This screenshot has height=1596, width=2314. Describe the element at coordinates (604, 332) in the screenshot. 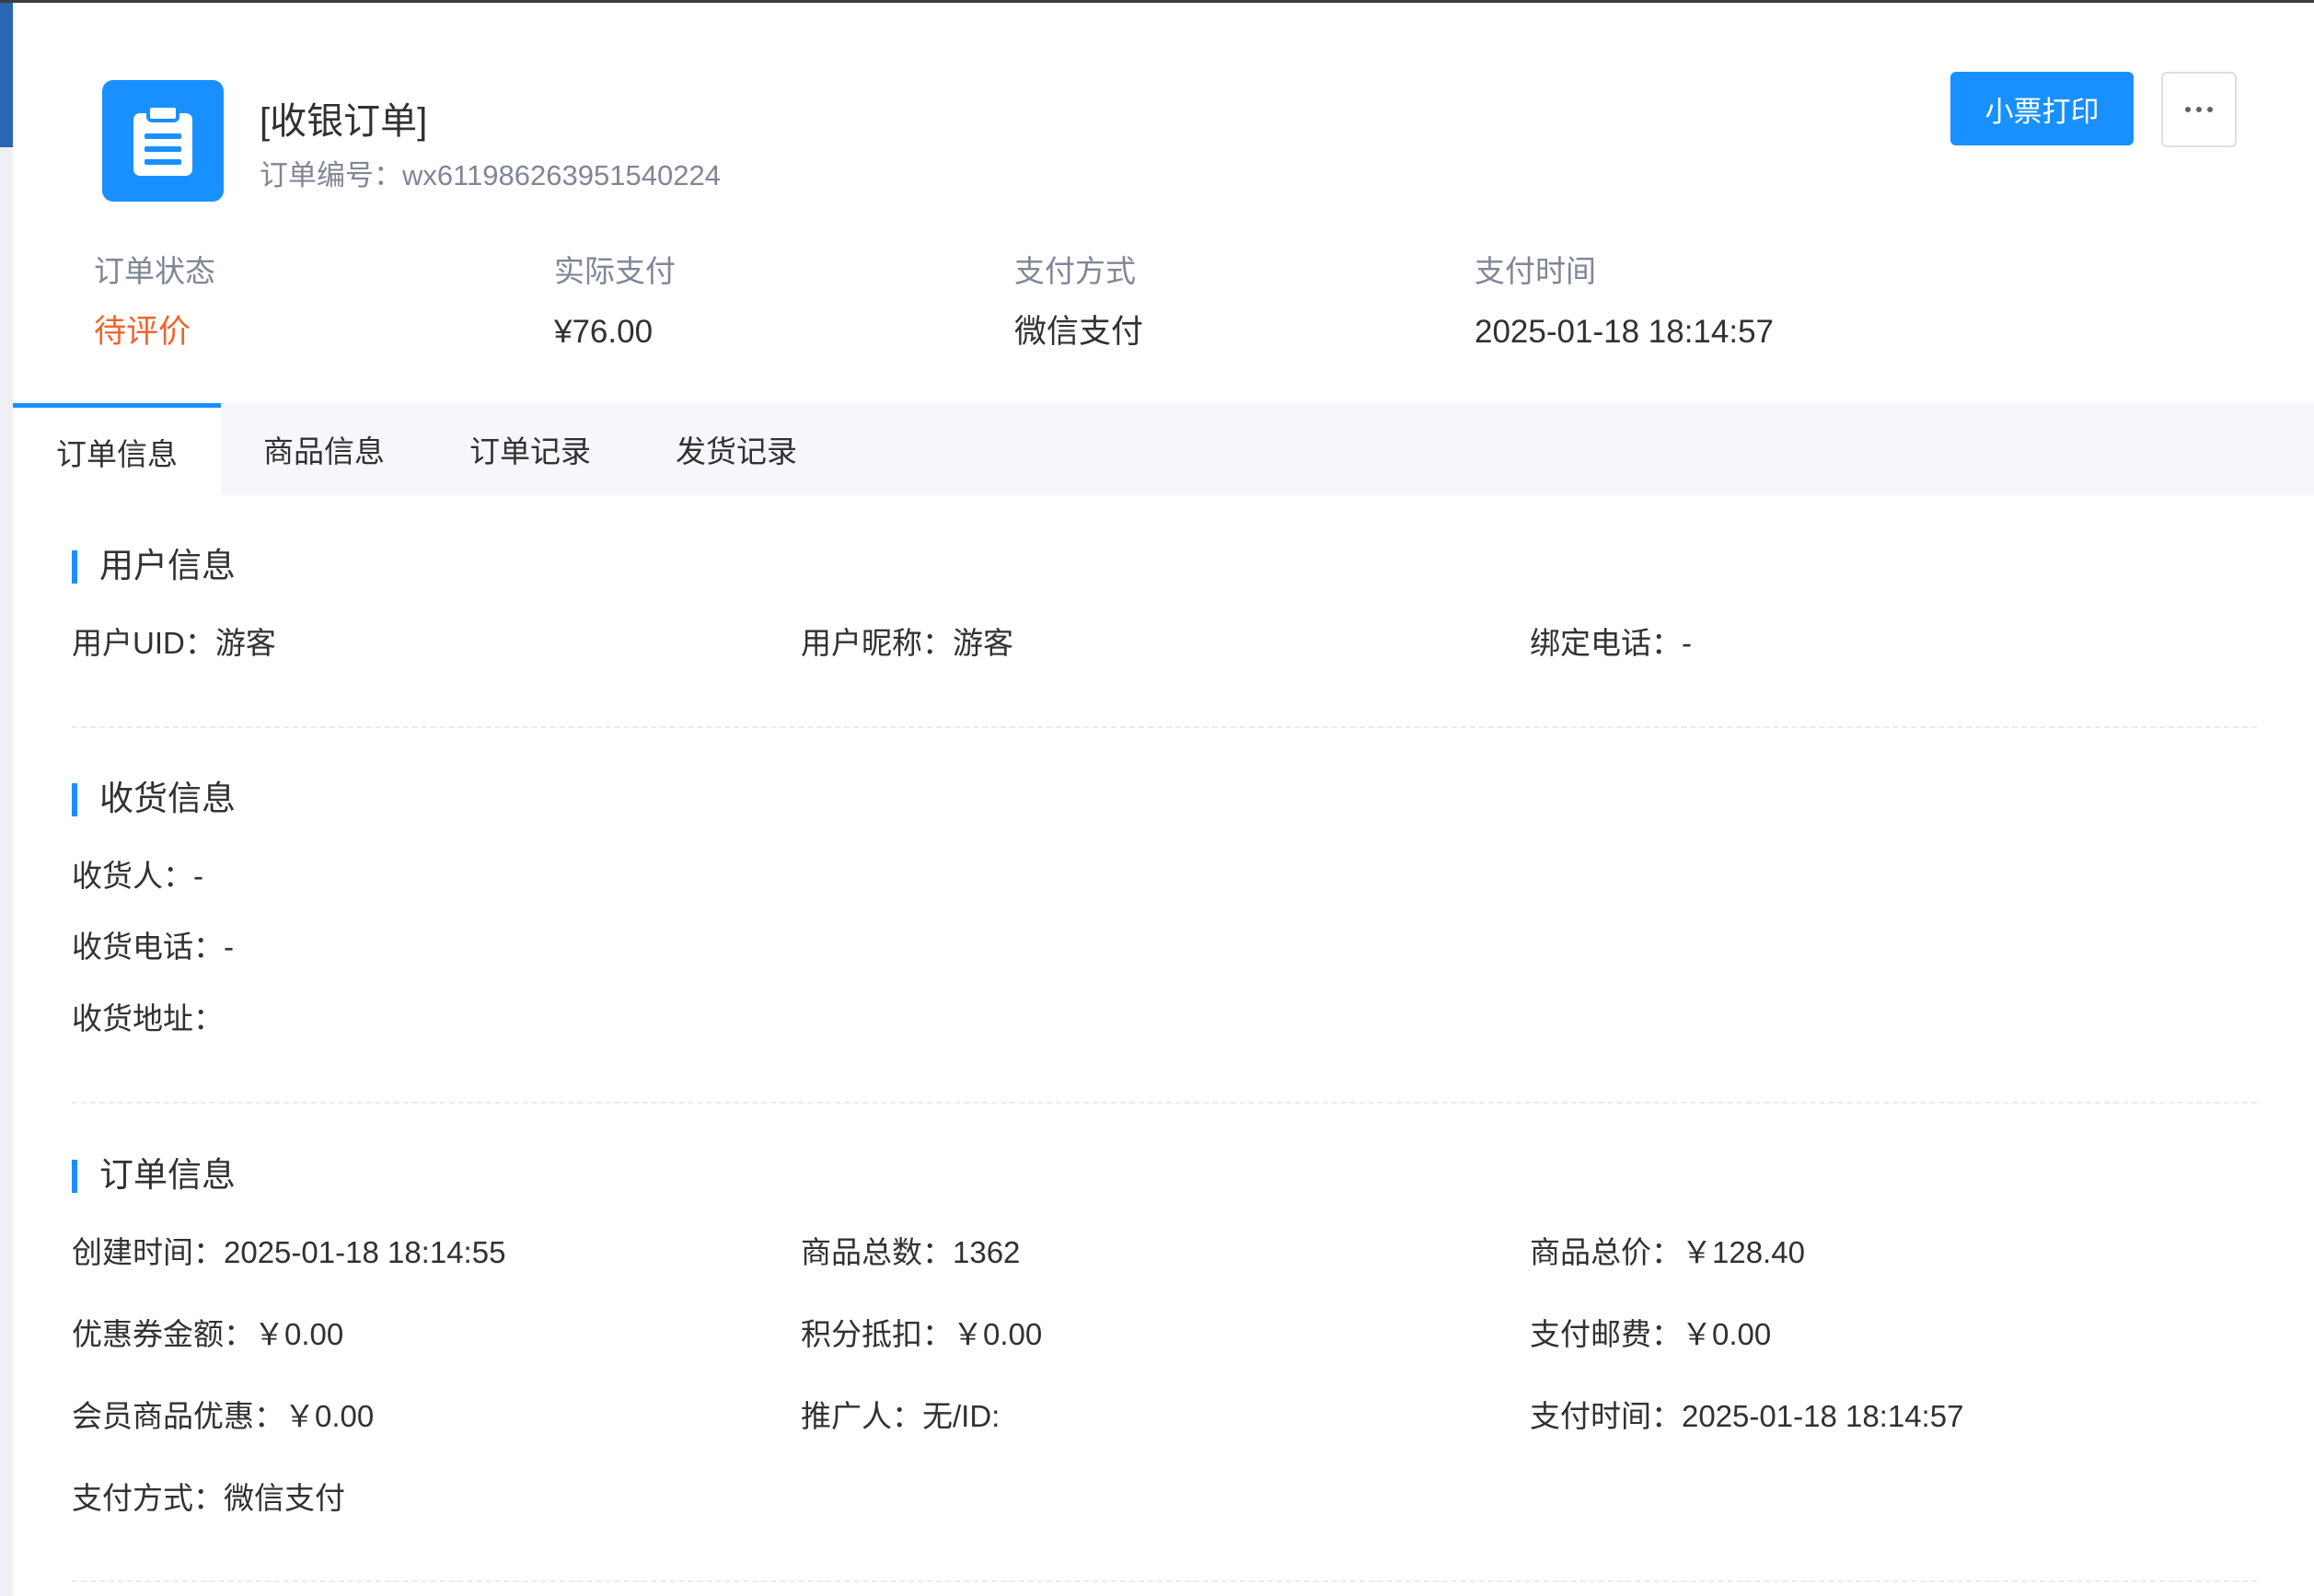

I see `actual-payment-value: ¥76.00` at that location.